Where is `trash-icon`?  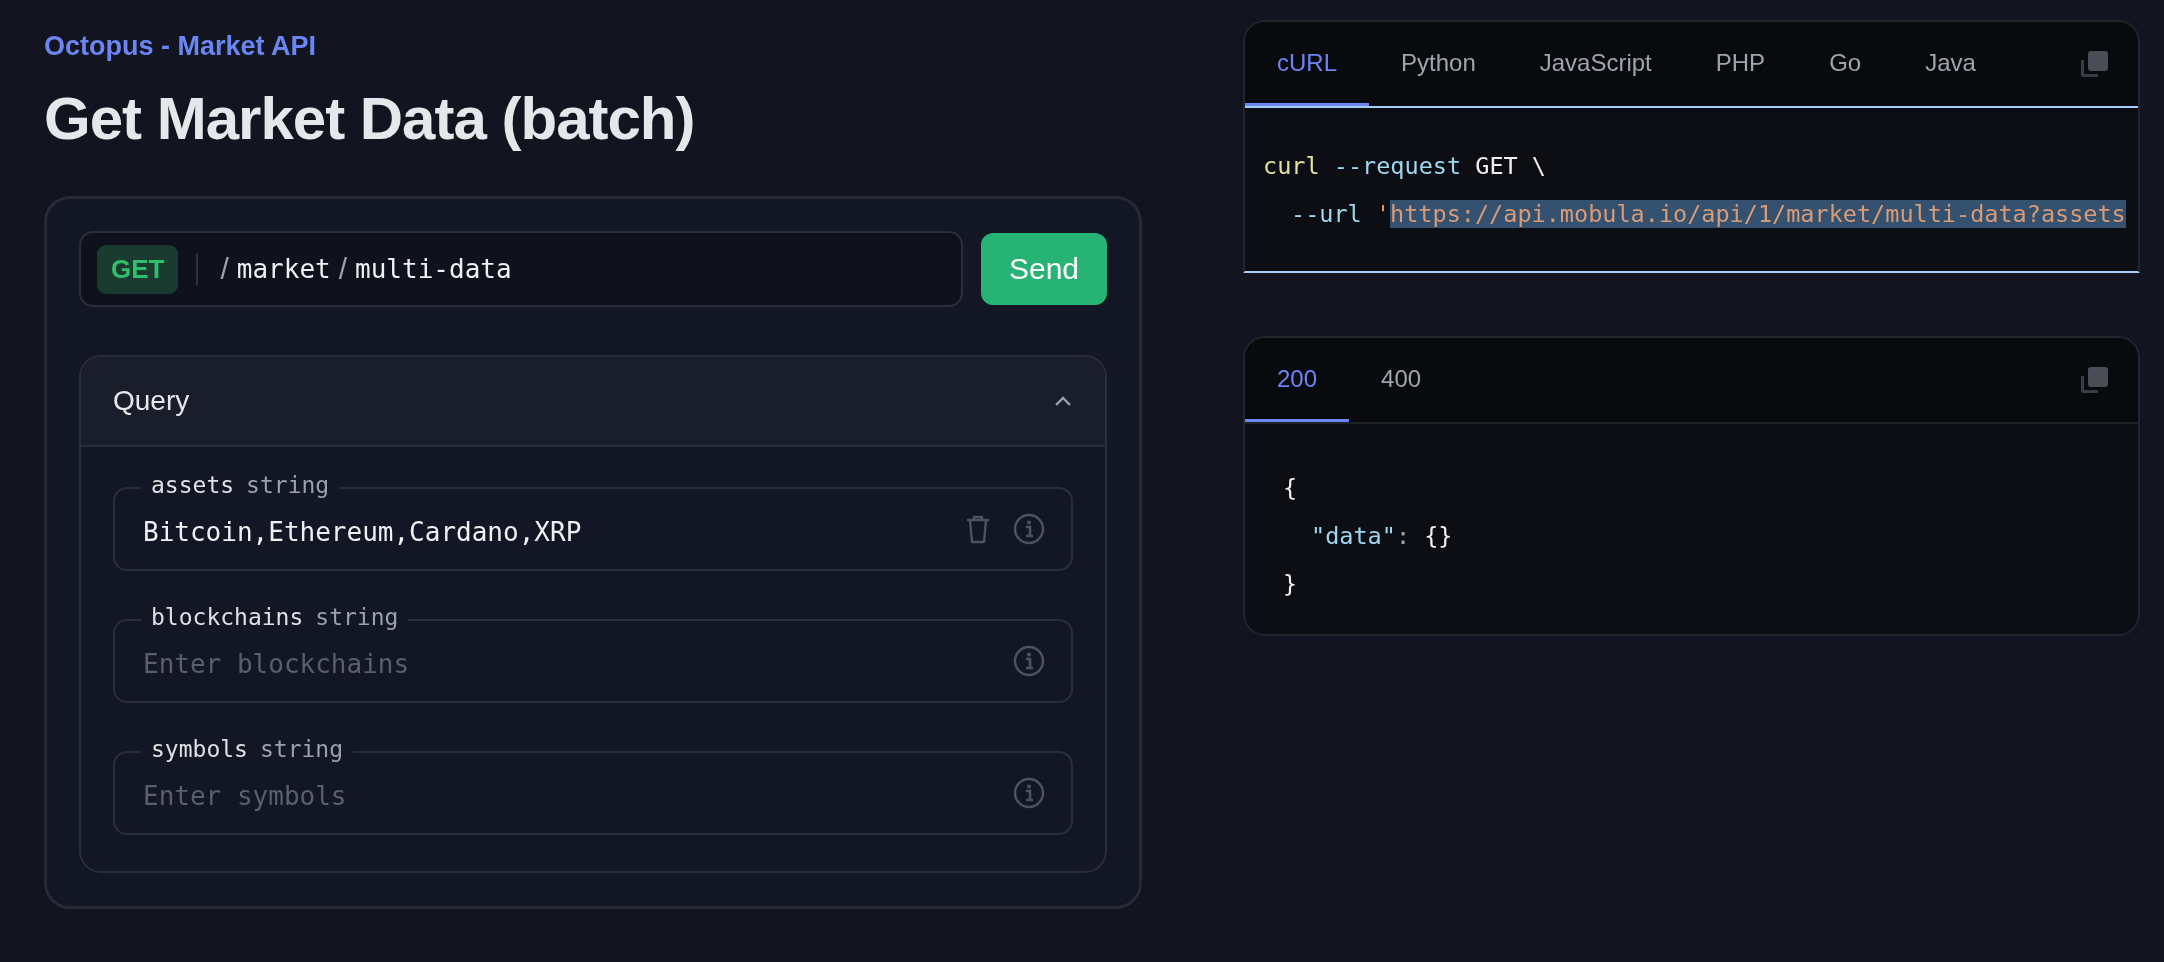
trash-icon is located at coordinates (978, 529).